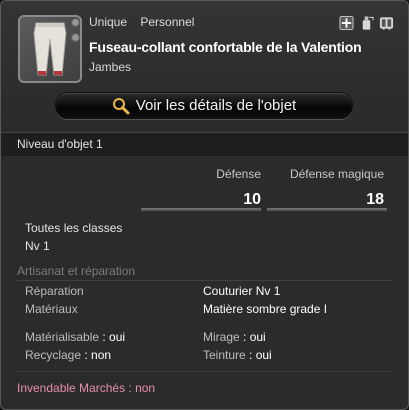 This screenshot has height=410, width=409. Describe the element at coordinates (242, 291) in the screenshot. I see `repair-value: Couturier Nv 1` at that location.